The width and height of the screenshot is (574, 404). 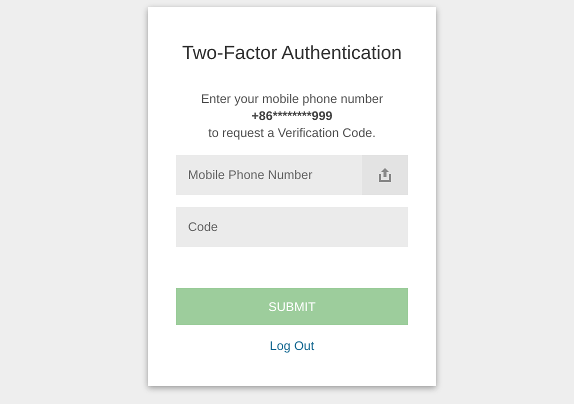 I want to click on log-out-link: Log Out, so click(x=292, y=346).